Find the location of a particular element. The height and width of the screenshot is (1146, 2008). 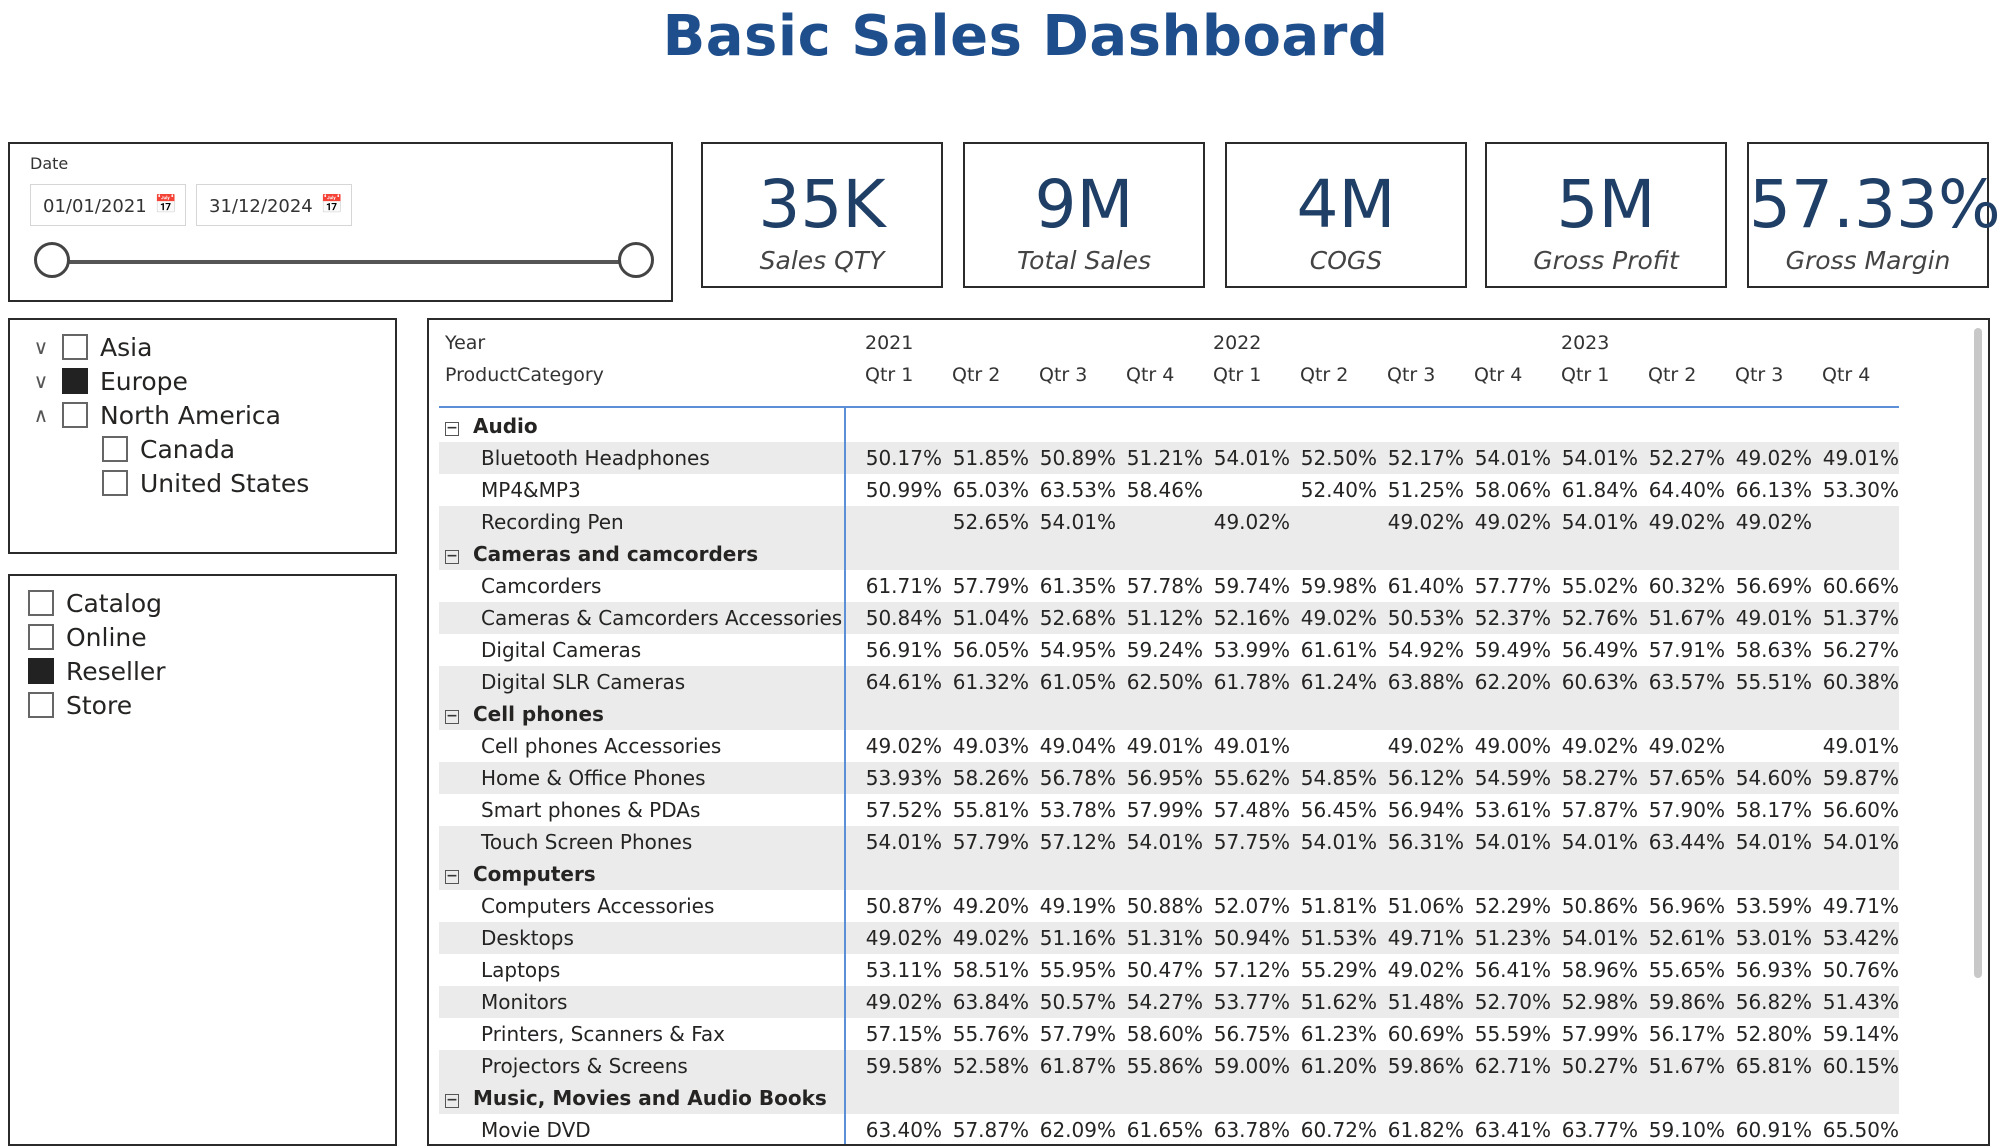

product-label: Projectors & Screens is located at coordinates (584, 1066).